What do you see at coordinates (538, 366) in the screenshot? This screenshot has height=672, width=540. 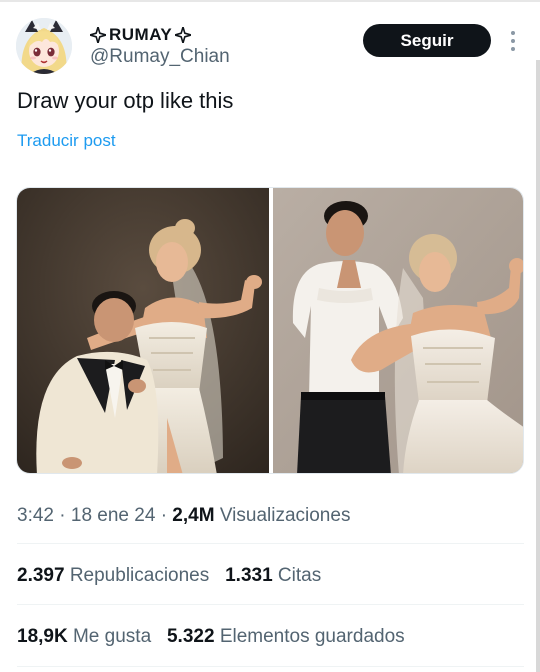 I see `scrollbar` at bounding box center [538, 366].